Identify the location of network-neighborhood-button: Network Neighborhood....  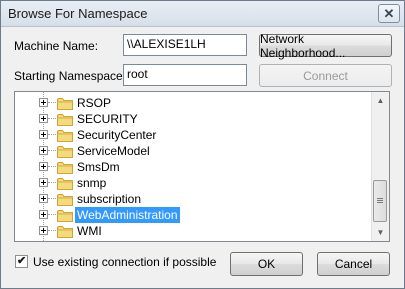
(325, 46).